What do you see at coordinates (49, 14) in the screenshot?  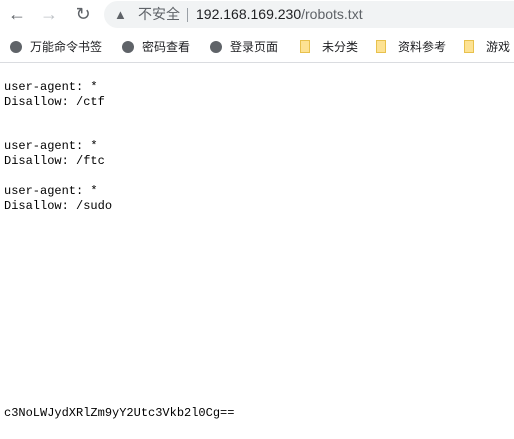 I see `forward-button: →` at bounding box center [49, 14].